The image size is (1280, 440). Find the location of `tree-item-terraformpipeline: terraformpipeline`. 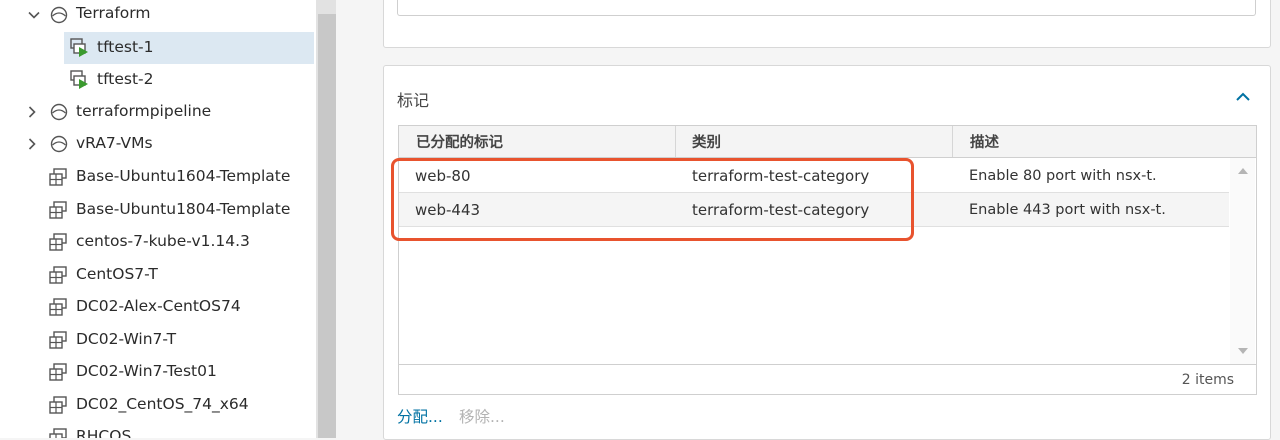

tree-item-terraformpipeline: terraformpipeline is located at coordinates (158, 112).